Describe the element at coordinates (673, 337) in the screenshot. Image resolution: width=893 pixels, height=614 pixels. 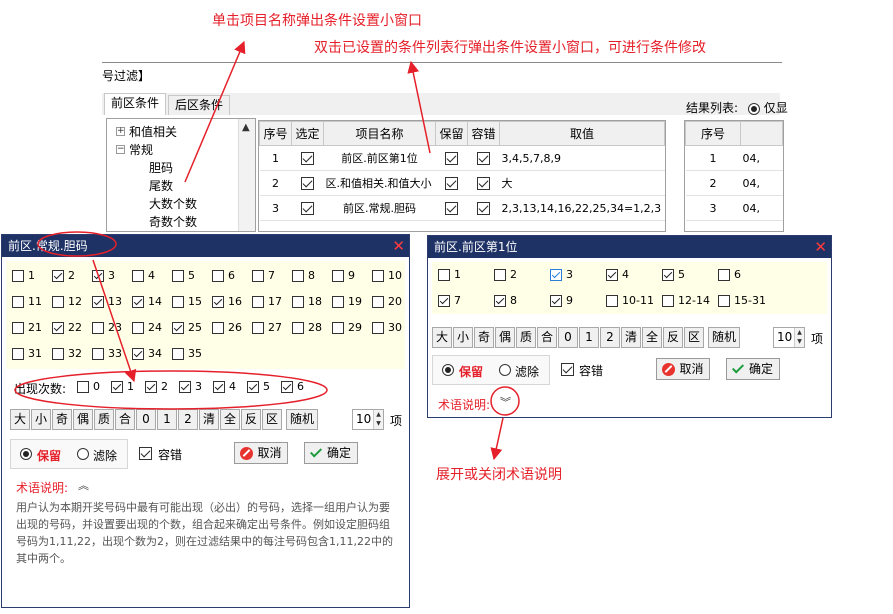
I see `quick-button-11: 反` at that location.